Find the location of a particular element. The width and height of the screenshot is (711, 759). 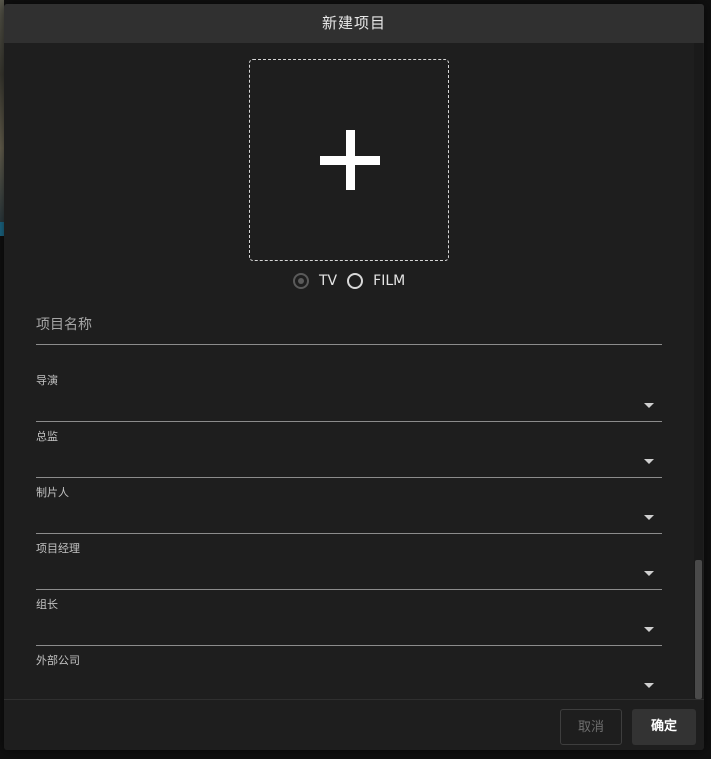

dialog-footer: 取消 确定 is located at coordinates (354, 724).